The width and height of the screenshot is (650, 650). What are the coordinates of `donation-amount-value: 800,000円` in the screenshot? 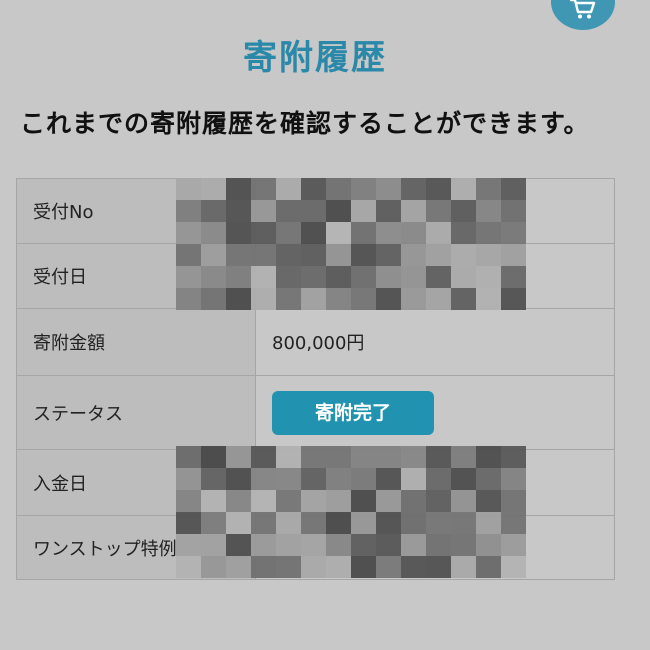 It's located at (435, 342).